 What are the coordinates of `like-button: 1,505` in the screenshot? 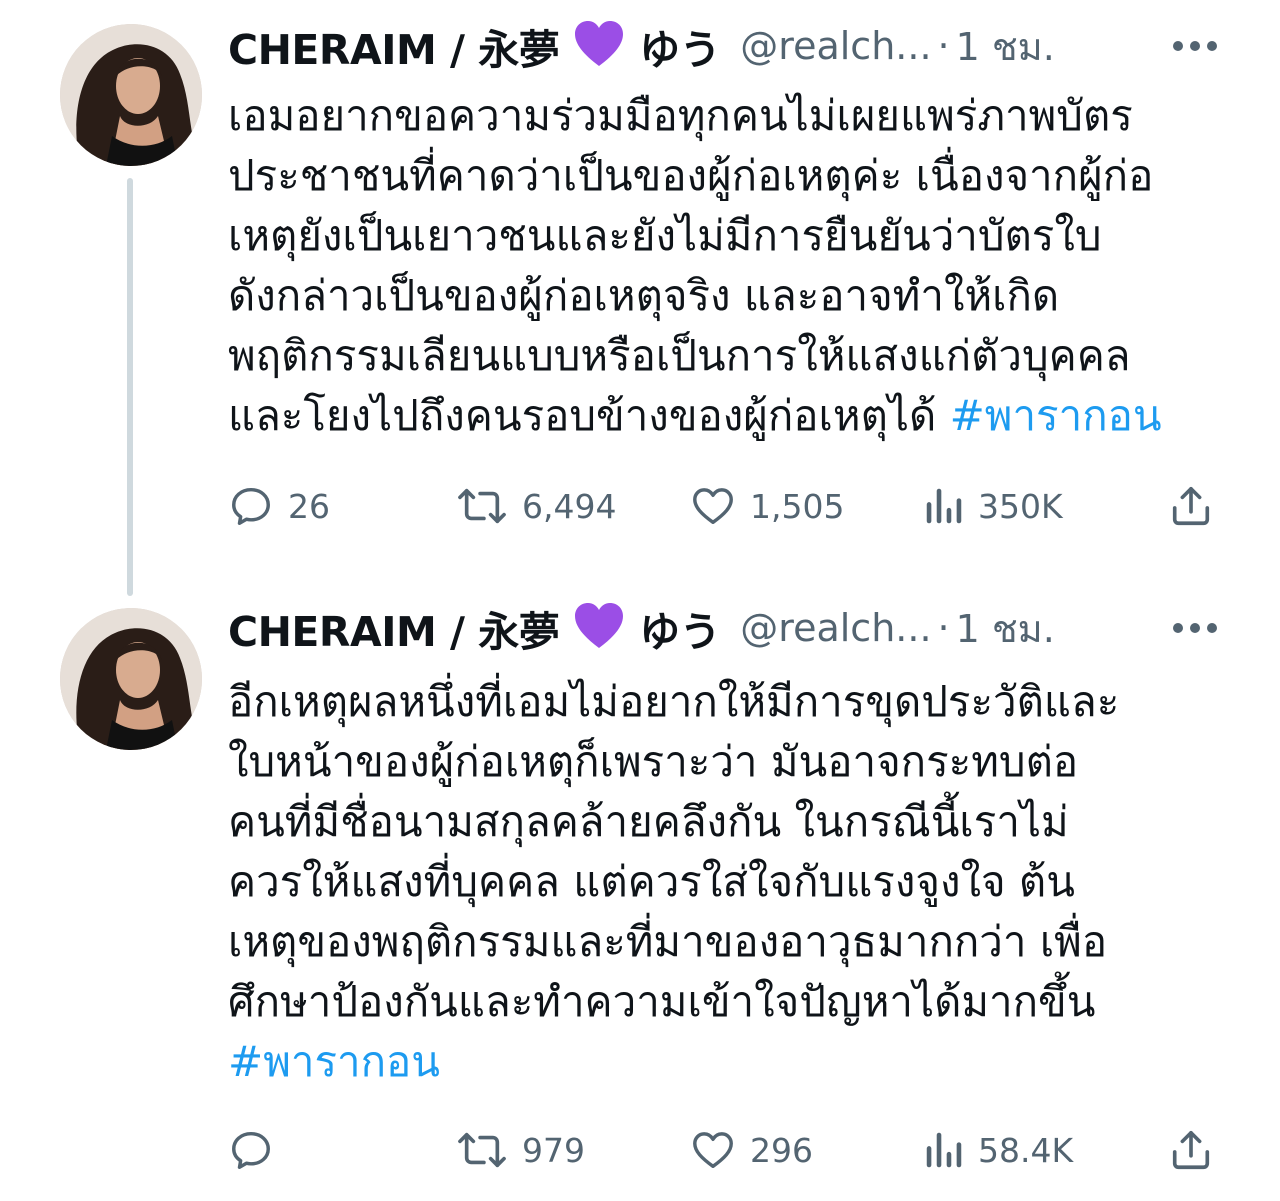 It's located at (767, 506).